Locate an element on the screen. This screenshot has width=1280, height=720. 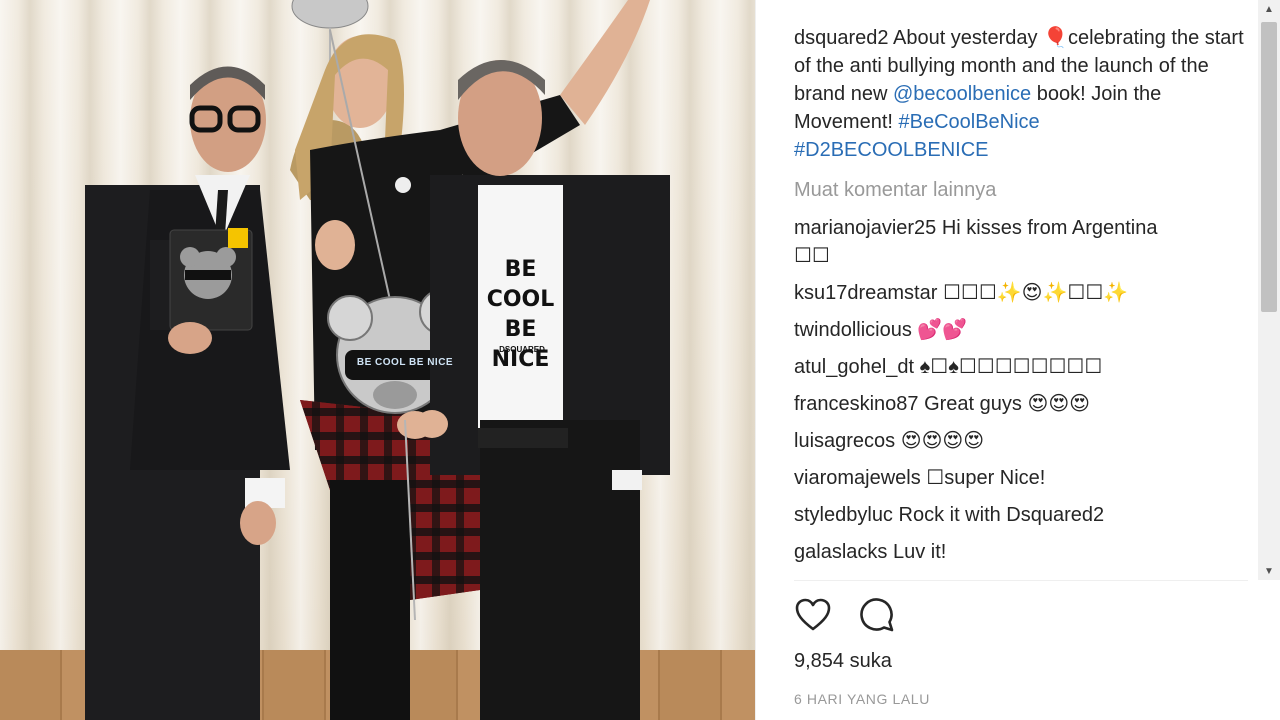
post-timestamp: 6 HARI YANG LALU is located at coordinates (862, 699).